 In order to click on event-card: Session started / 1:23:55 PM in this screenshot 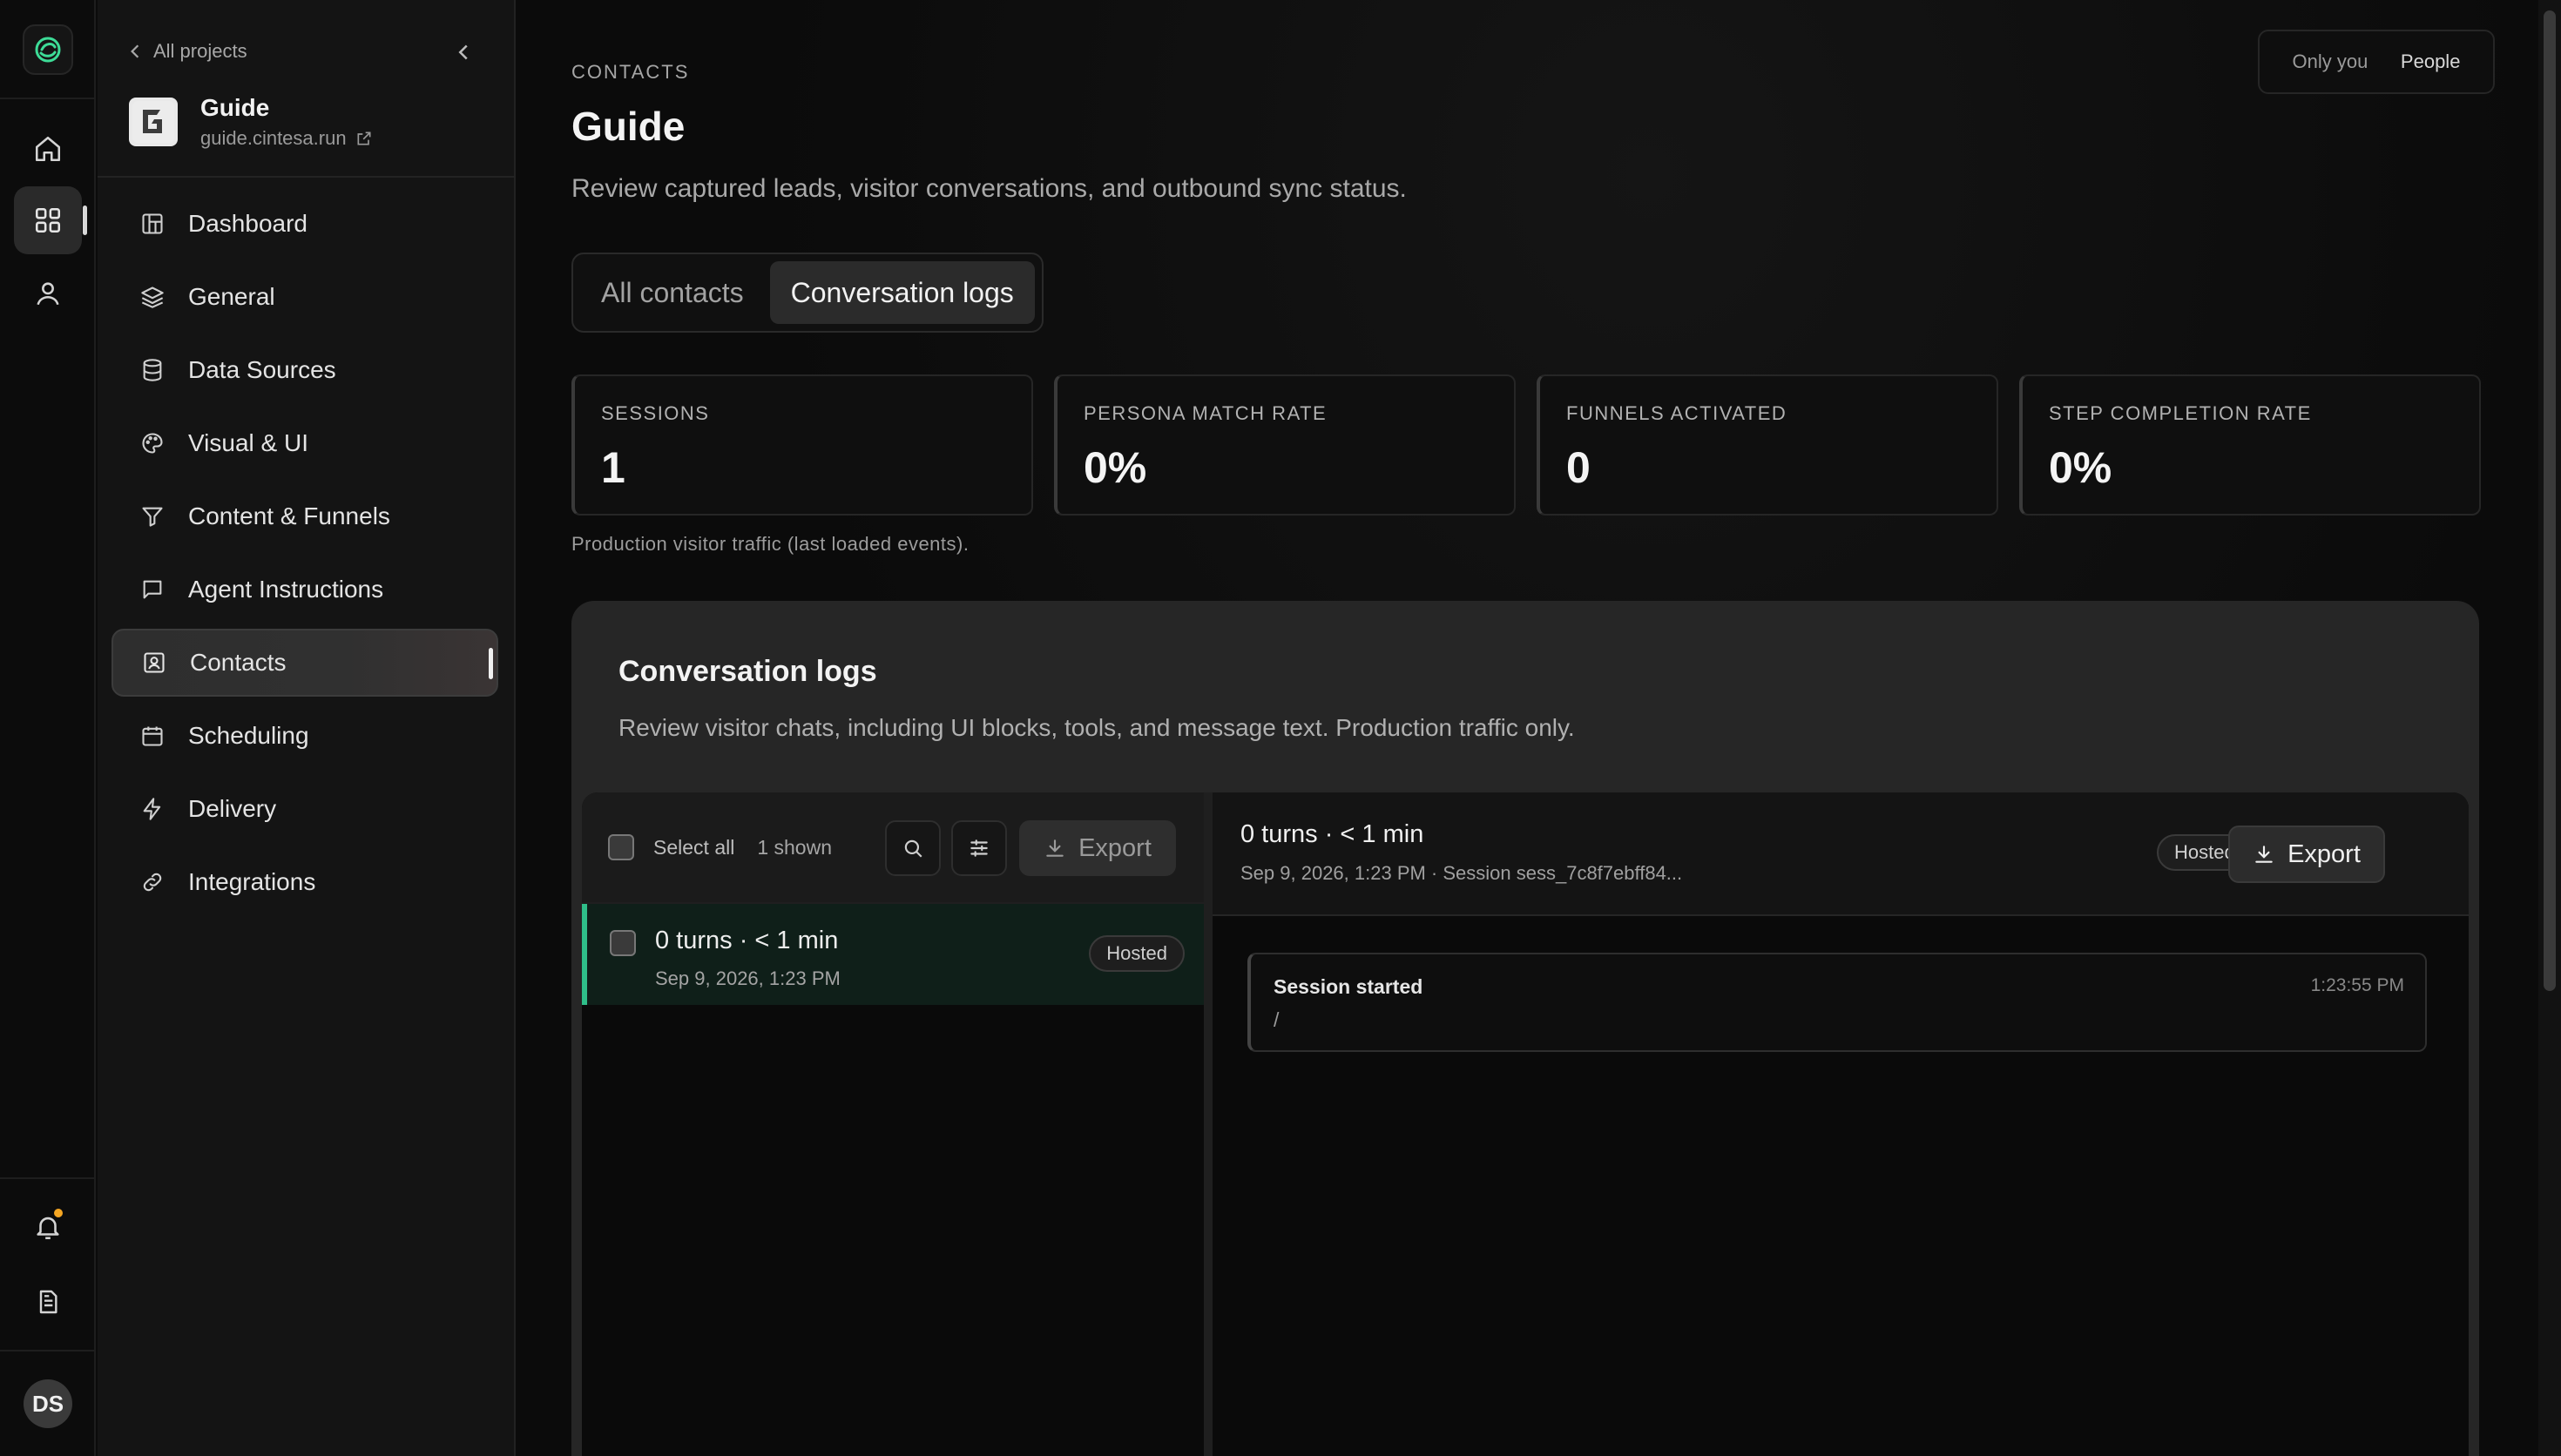, I will do `click(1837, 1002)`.